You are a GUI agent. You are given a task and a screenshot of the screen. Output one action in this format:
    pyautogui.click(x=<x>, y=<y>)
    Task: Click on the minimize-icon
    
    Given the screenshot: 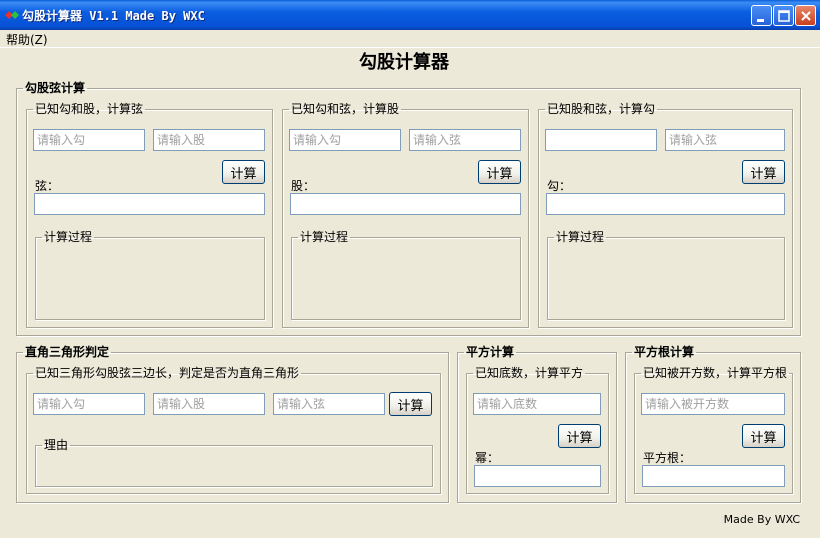 What is the action you would take?
    pyautogui.click(x=760, y=20)
    